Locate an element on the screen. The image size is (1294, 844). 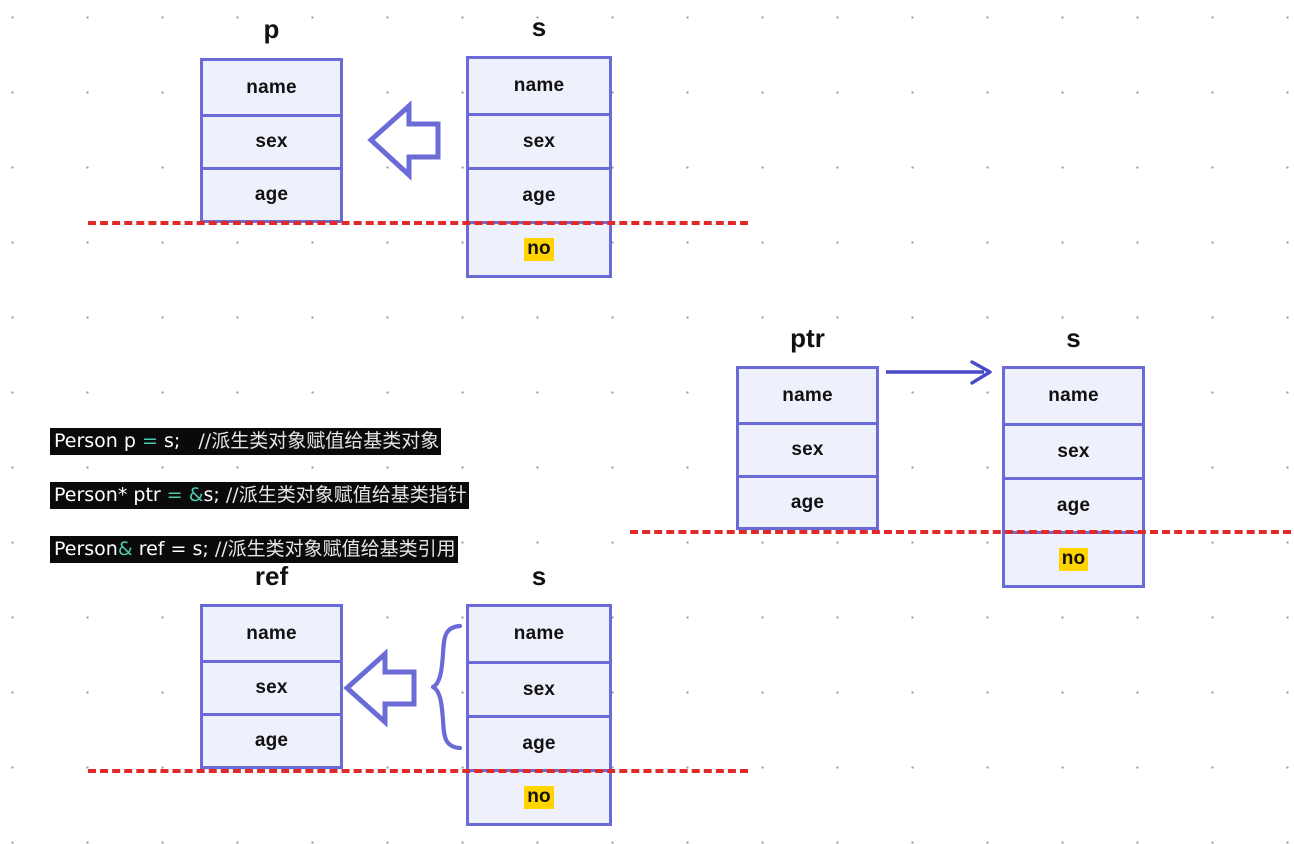
variable-label-ptr: ptr is located at coordinates (807, 338).